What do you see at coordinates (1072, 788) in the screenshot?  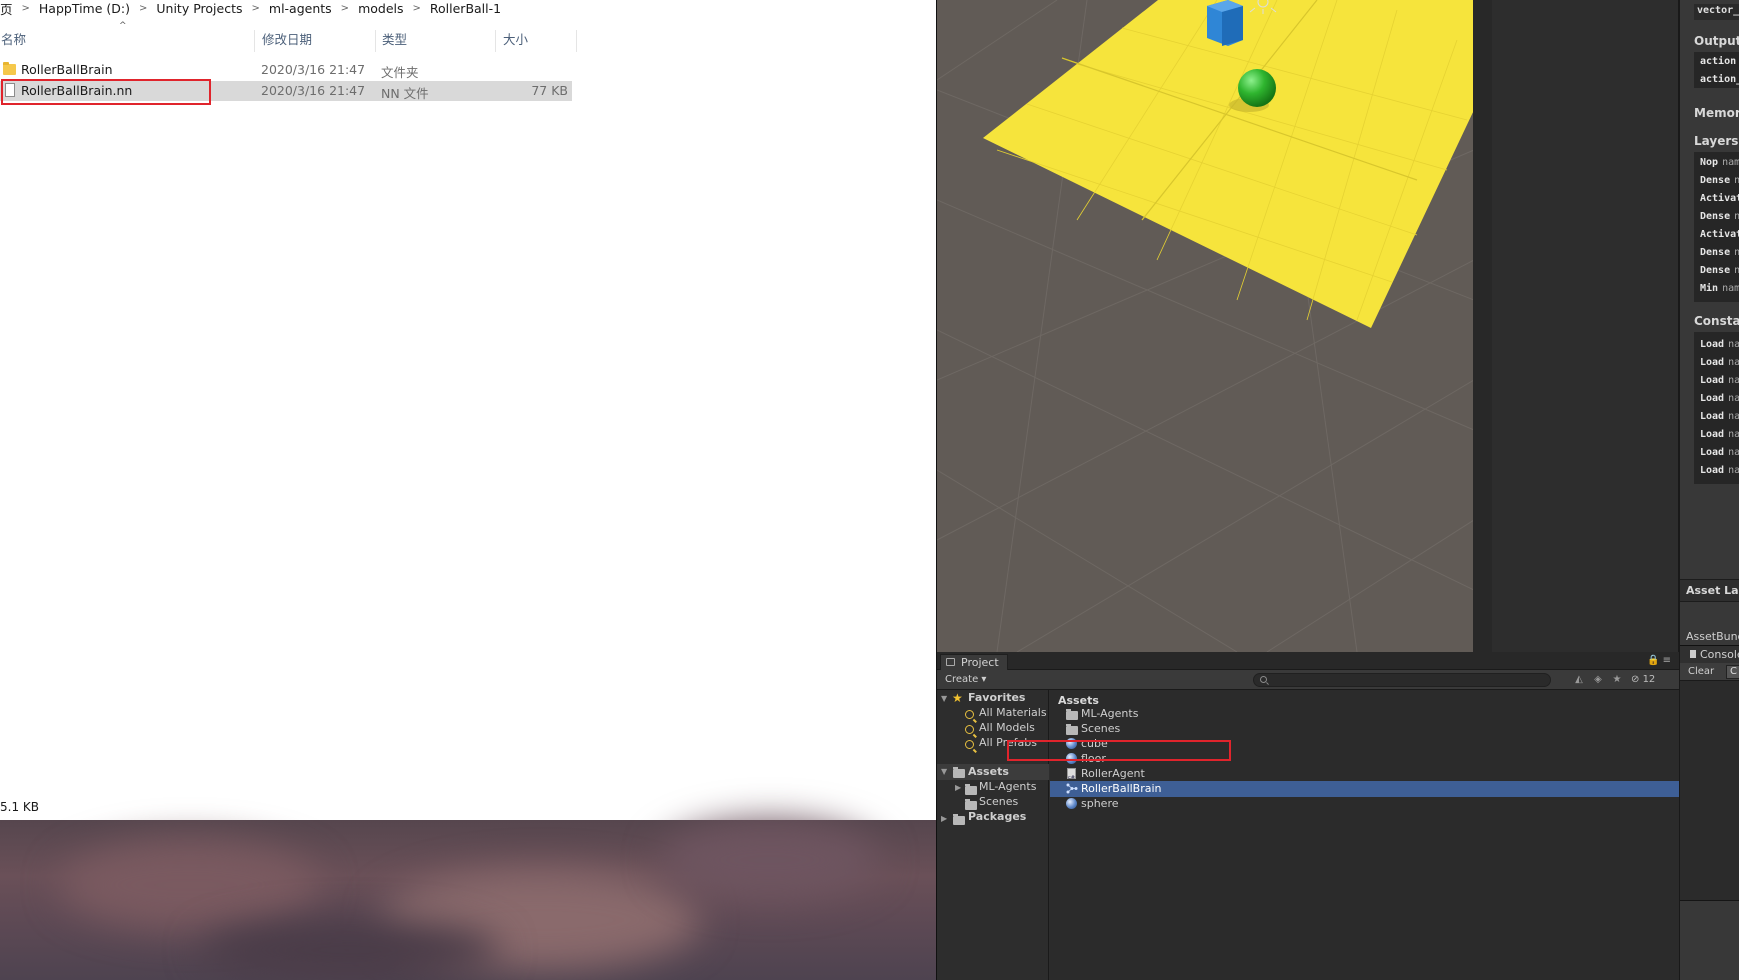 I see `nn-model-icon` at bounding box center [1072, 788].